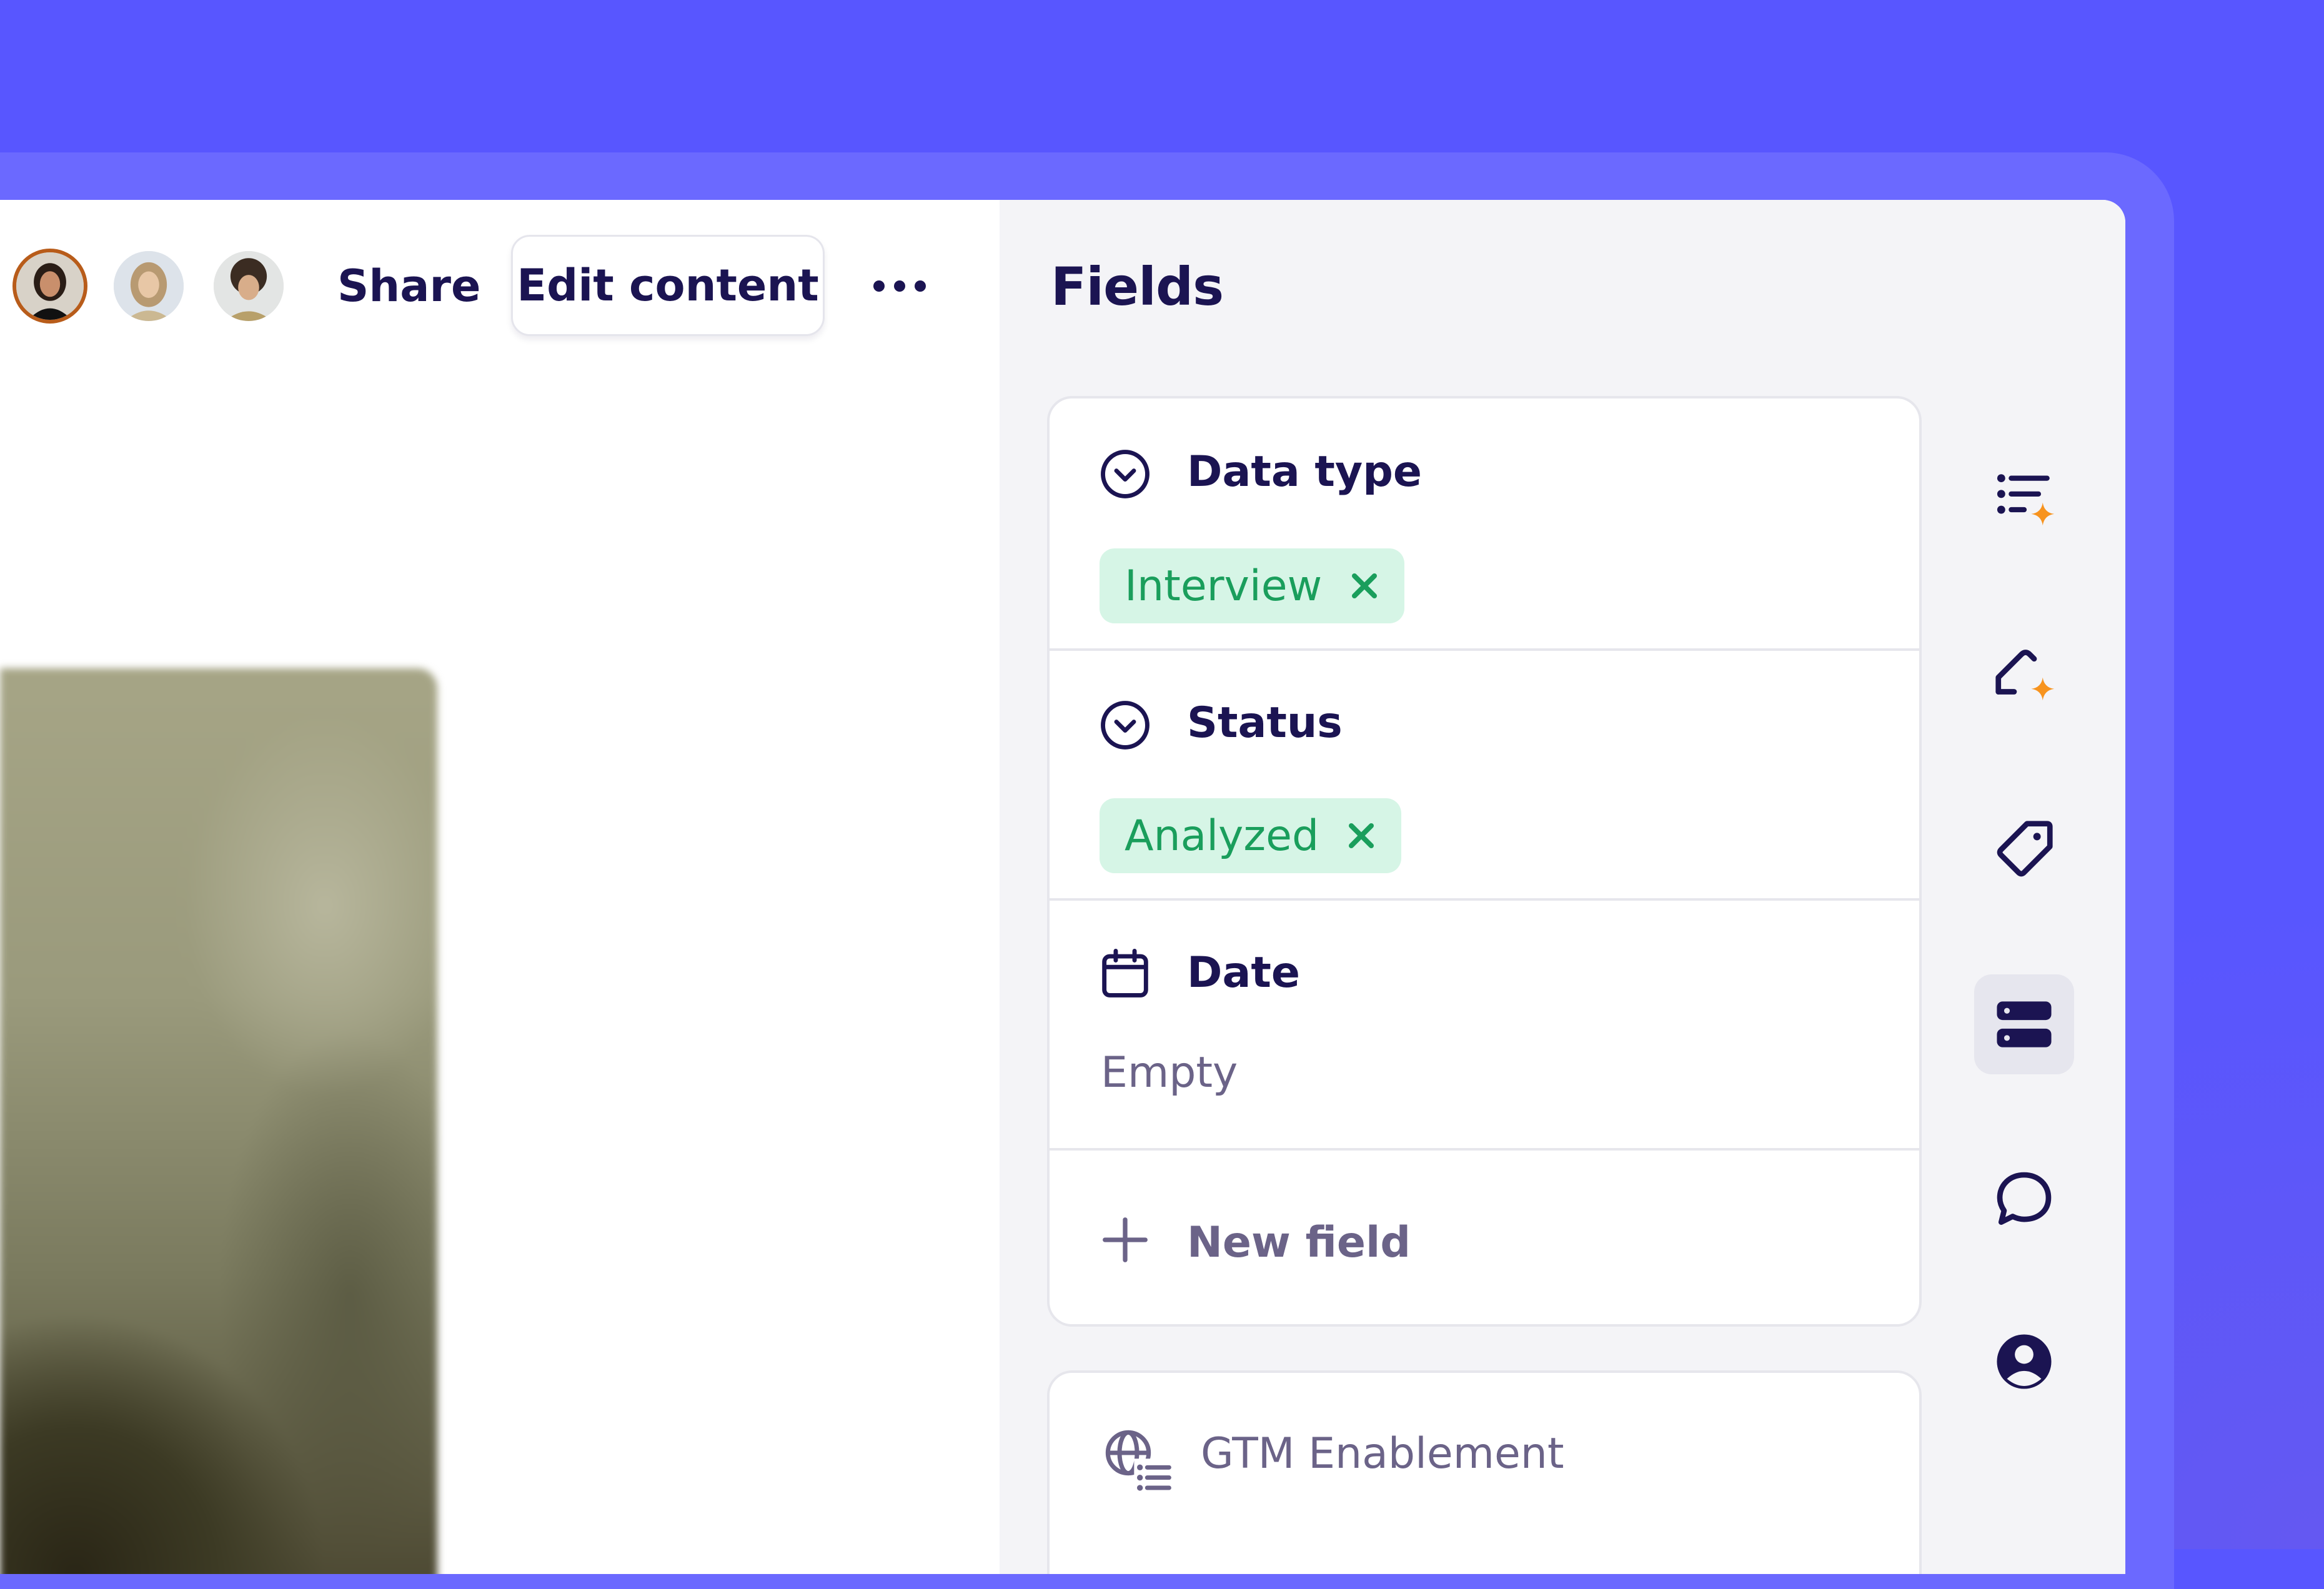 Image resolution: width=2324 pixels, height=1589 pixels. I want to click on panel-title: Fields, so click(1138, 286).